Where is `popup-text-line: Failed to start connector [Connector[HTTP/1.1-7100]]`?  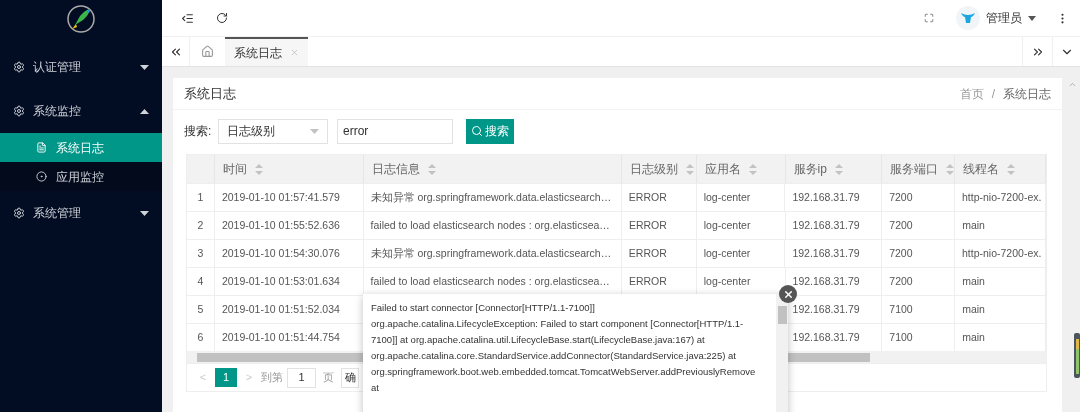 popup-text-line: Failed to start connector [Connector[HTTP/1.1-7100]] is located at coordinates (483, 308).